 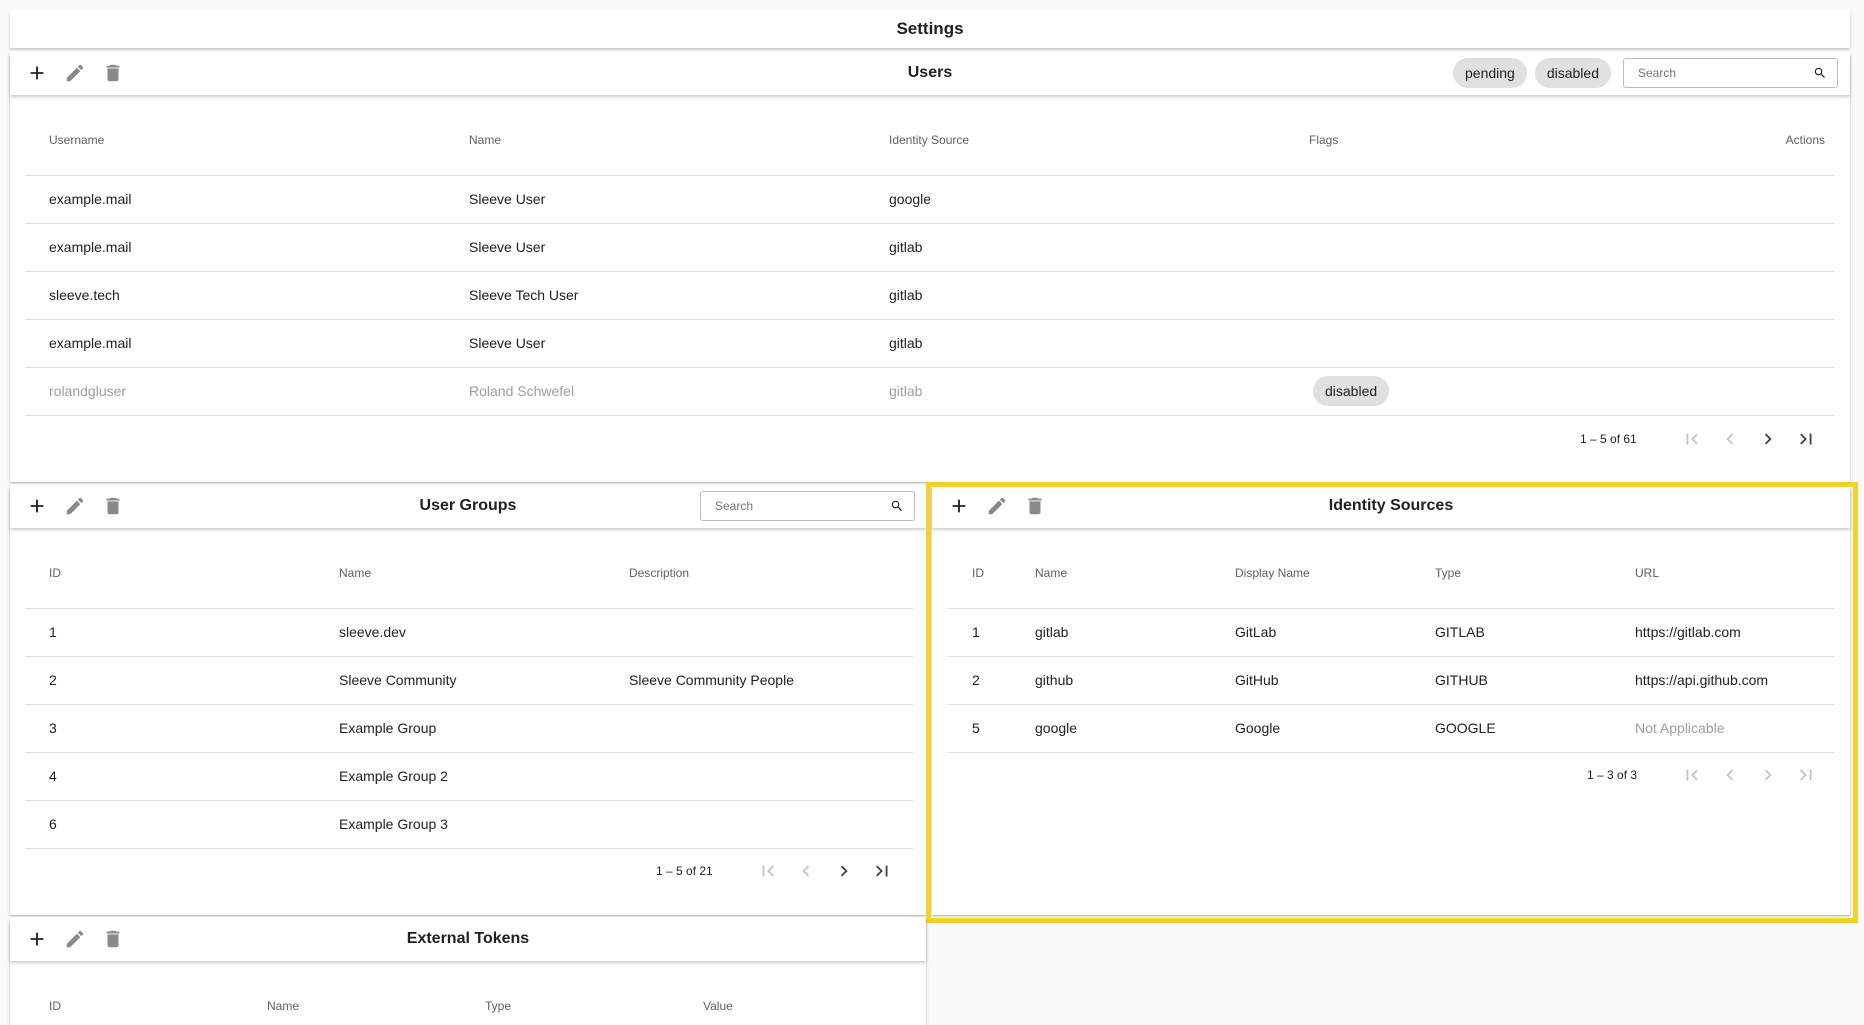 I want to click on type-cell: GOOGLE, so click(x=1511, y=728).